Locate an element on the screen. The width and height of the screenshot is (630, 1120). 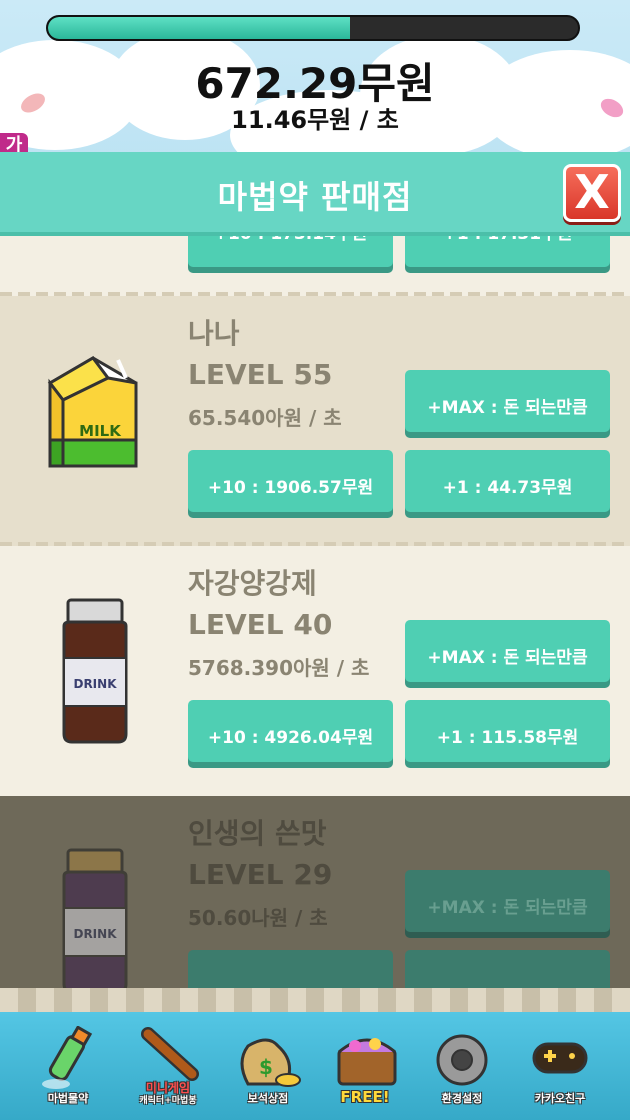
buy-10-button: +10 : 1906.57무원 is located at coordinates (290, 481).